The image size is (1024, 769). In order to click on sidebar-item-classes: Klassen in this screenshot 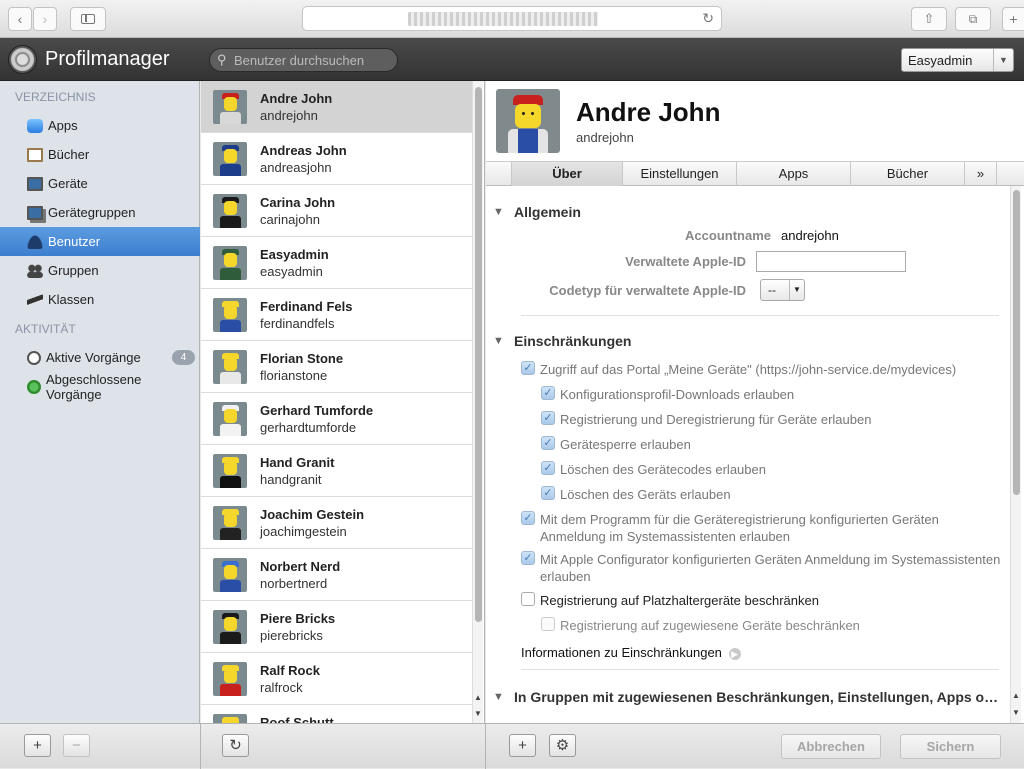, I will do `click(100, 299)`.